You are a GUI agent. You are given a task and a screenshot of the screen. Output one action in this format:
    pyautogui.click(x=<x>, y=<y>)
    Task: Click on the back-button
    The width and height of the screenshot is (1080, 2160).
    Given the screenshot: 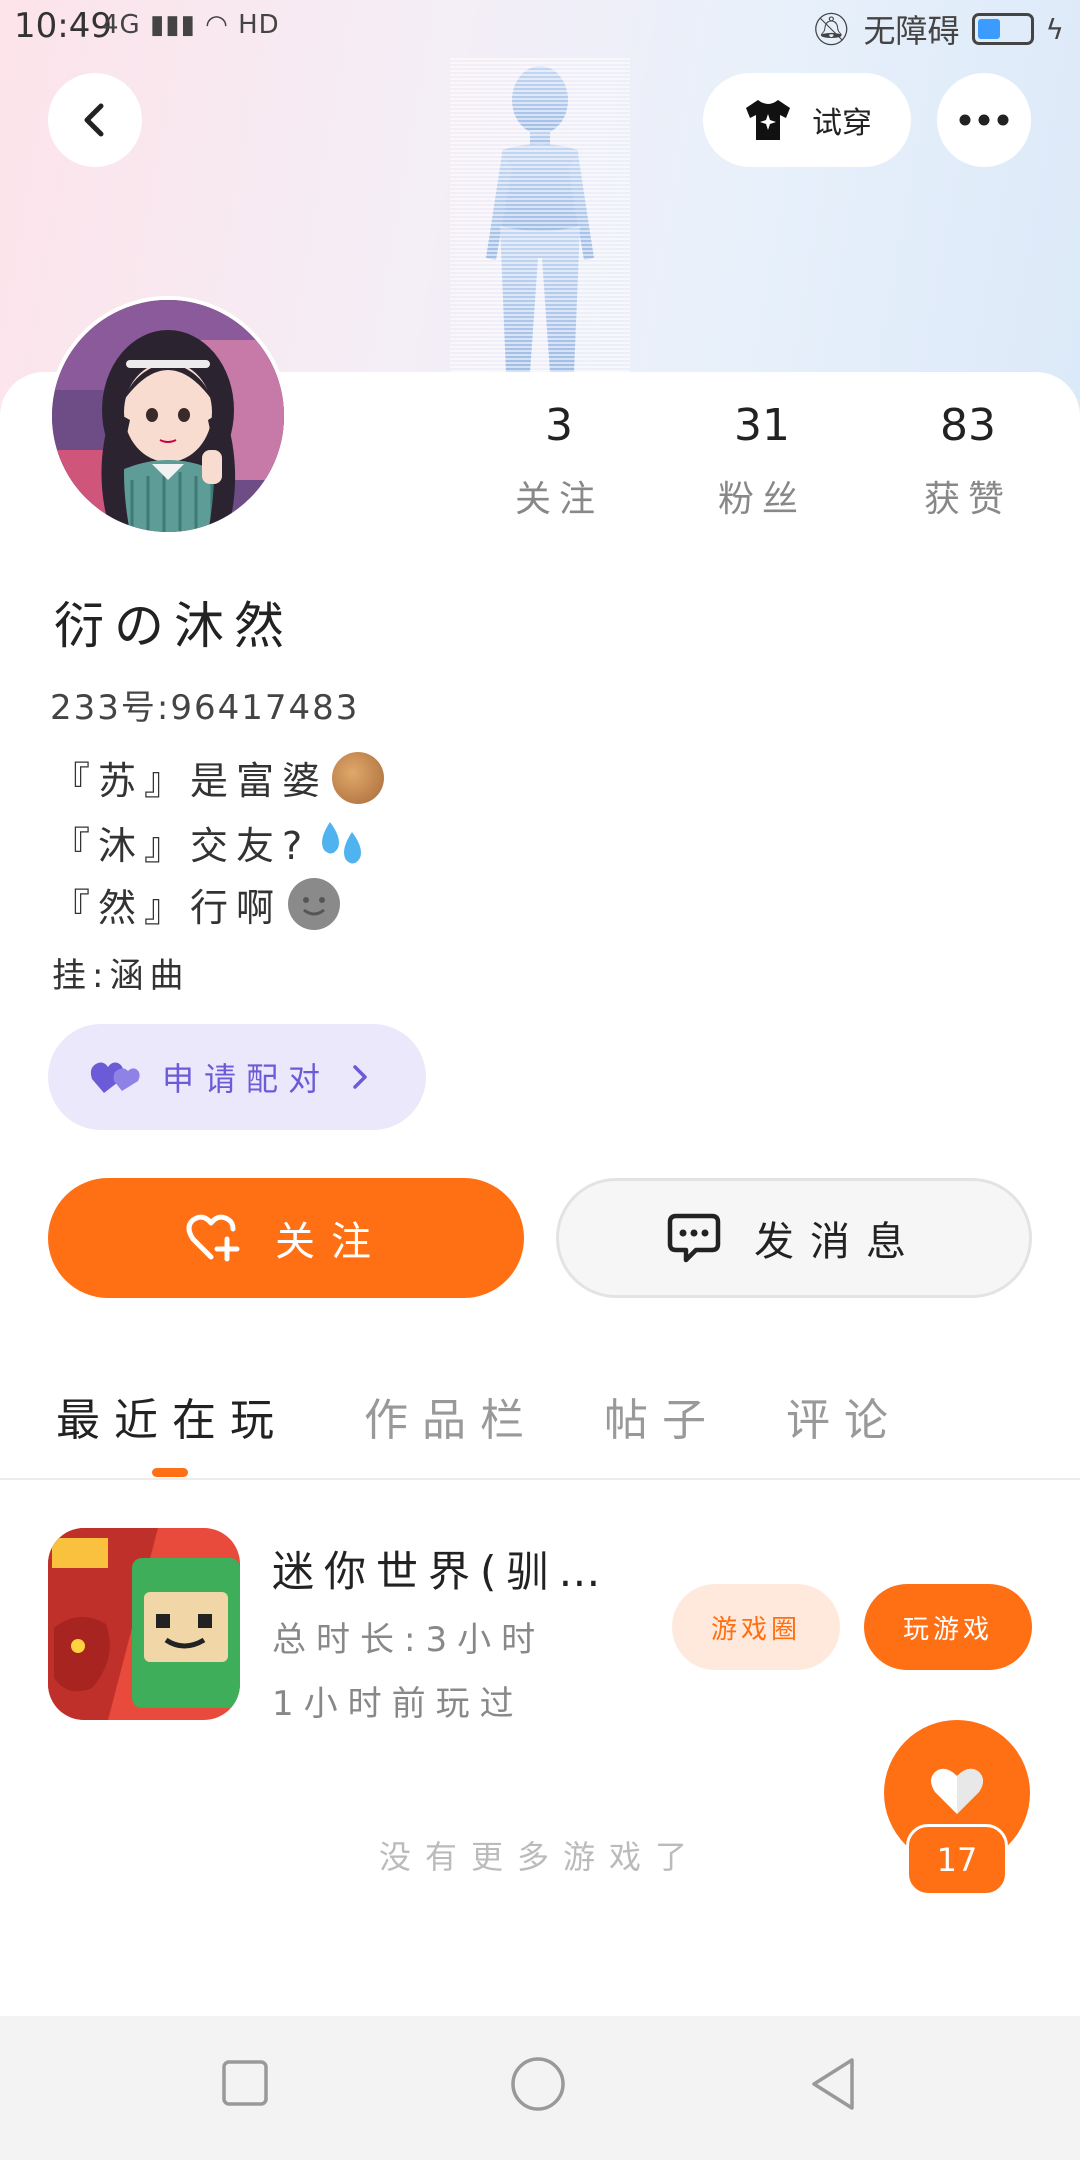 What is the action you would take?
    pyautogui.click(x=95, y=120)
    